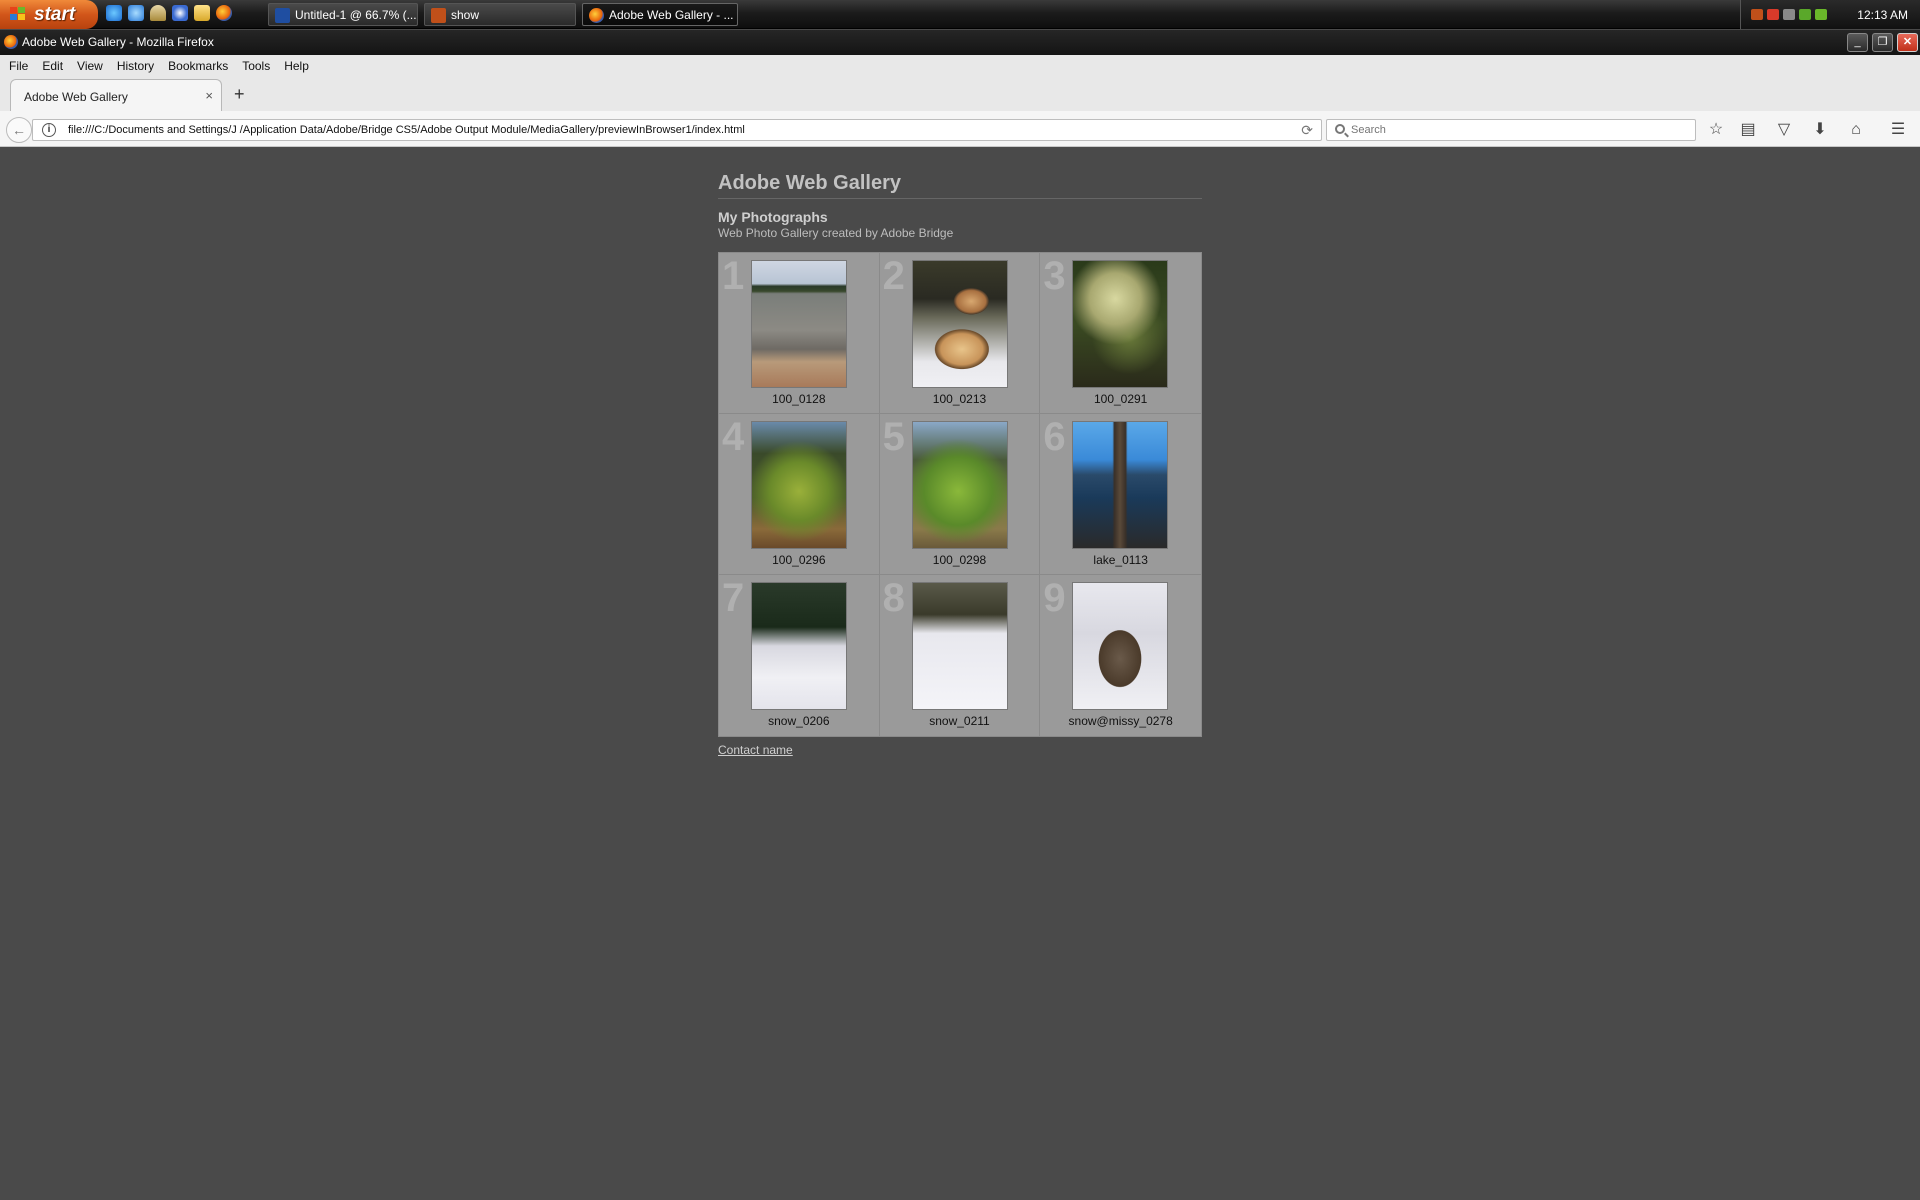  I want to click on thumbnail-cell: 6 lake_0113, so click(1120, 494).